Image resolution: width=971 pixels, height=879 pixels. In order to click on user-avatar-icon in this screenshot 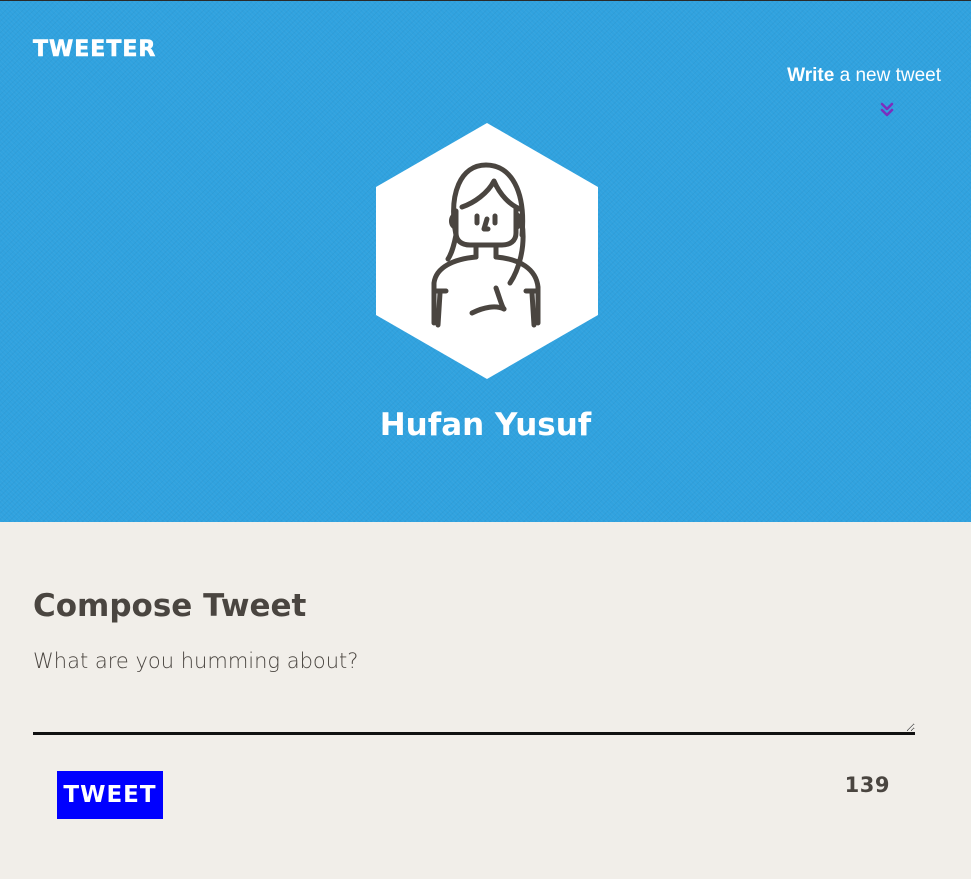, I will do `click(487, 251)`.